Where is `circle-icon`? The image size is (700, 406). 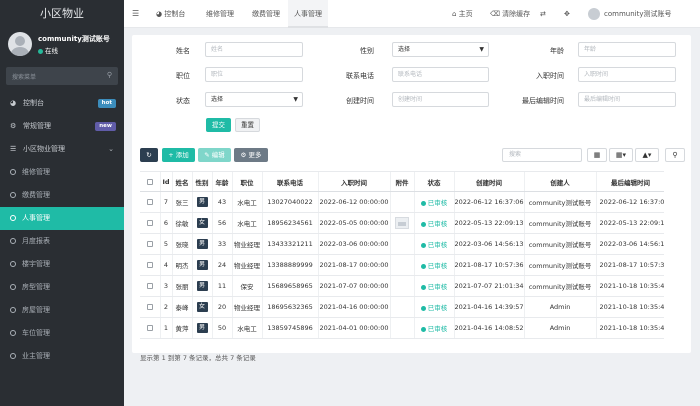
circle-icon is located at coordinates (13, 195).